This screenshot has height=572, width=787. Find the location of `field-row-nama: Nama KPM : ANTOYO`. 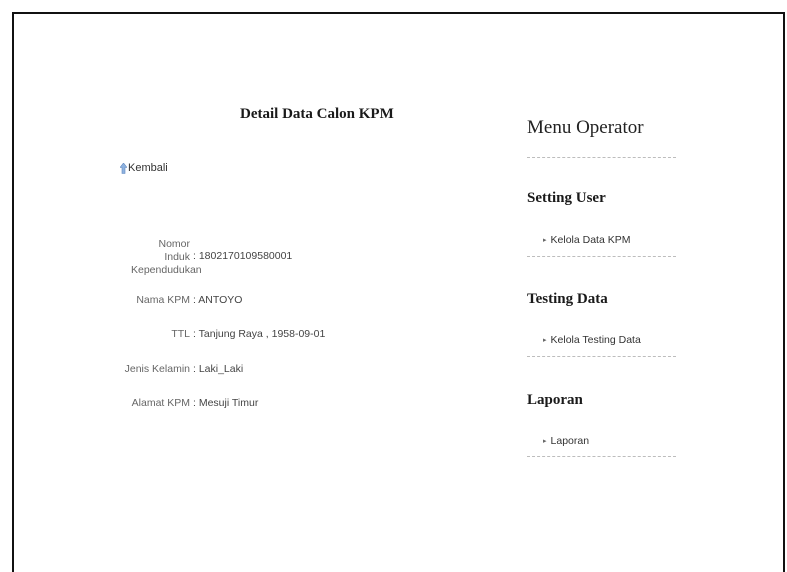

field-row-nama: Nama KPM : ANTOYO is located at coordinates (182, 300).